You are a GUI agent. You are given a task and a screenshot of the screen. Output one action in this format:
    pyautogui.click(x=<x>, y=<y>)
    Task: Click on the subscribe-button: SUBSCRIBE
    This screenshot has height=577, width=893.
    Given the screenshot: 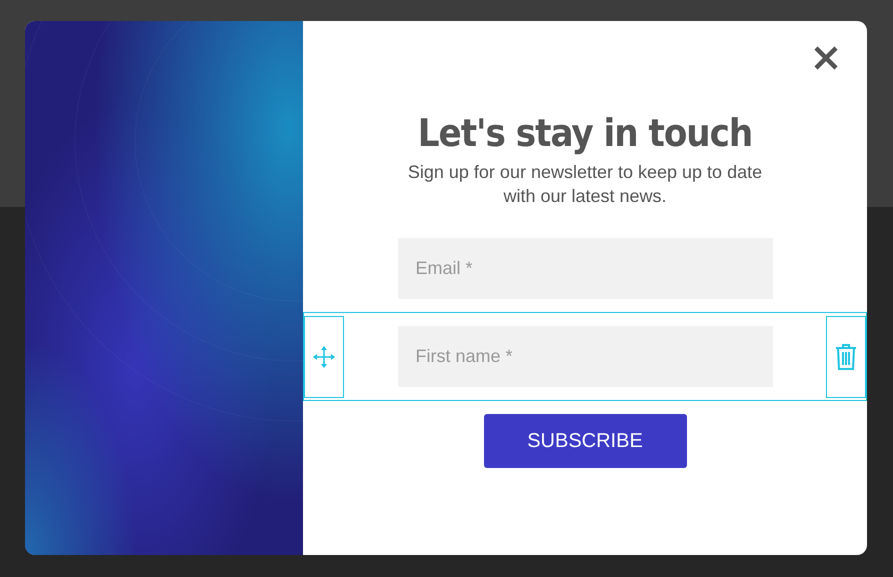 What is the action you would take?
    pyautogui.click(x=585, y=441)
    